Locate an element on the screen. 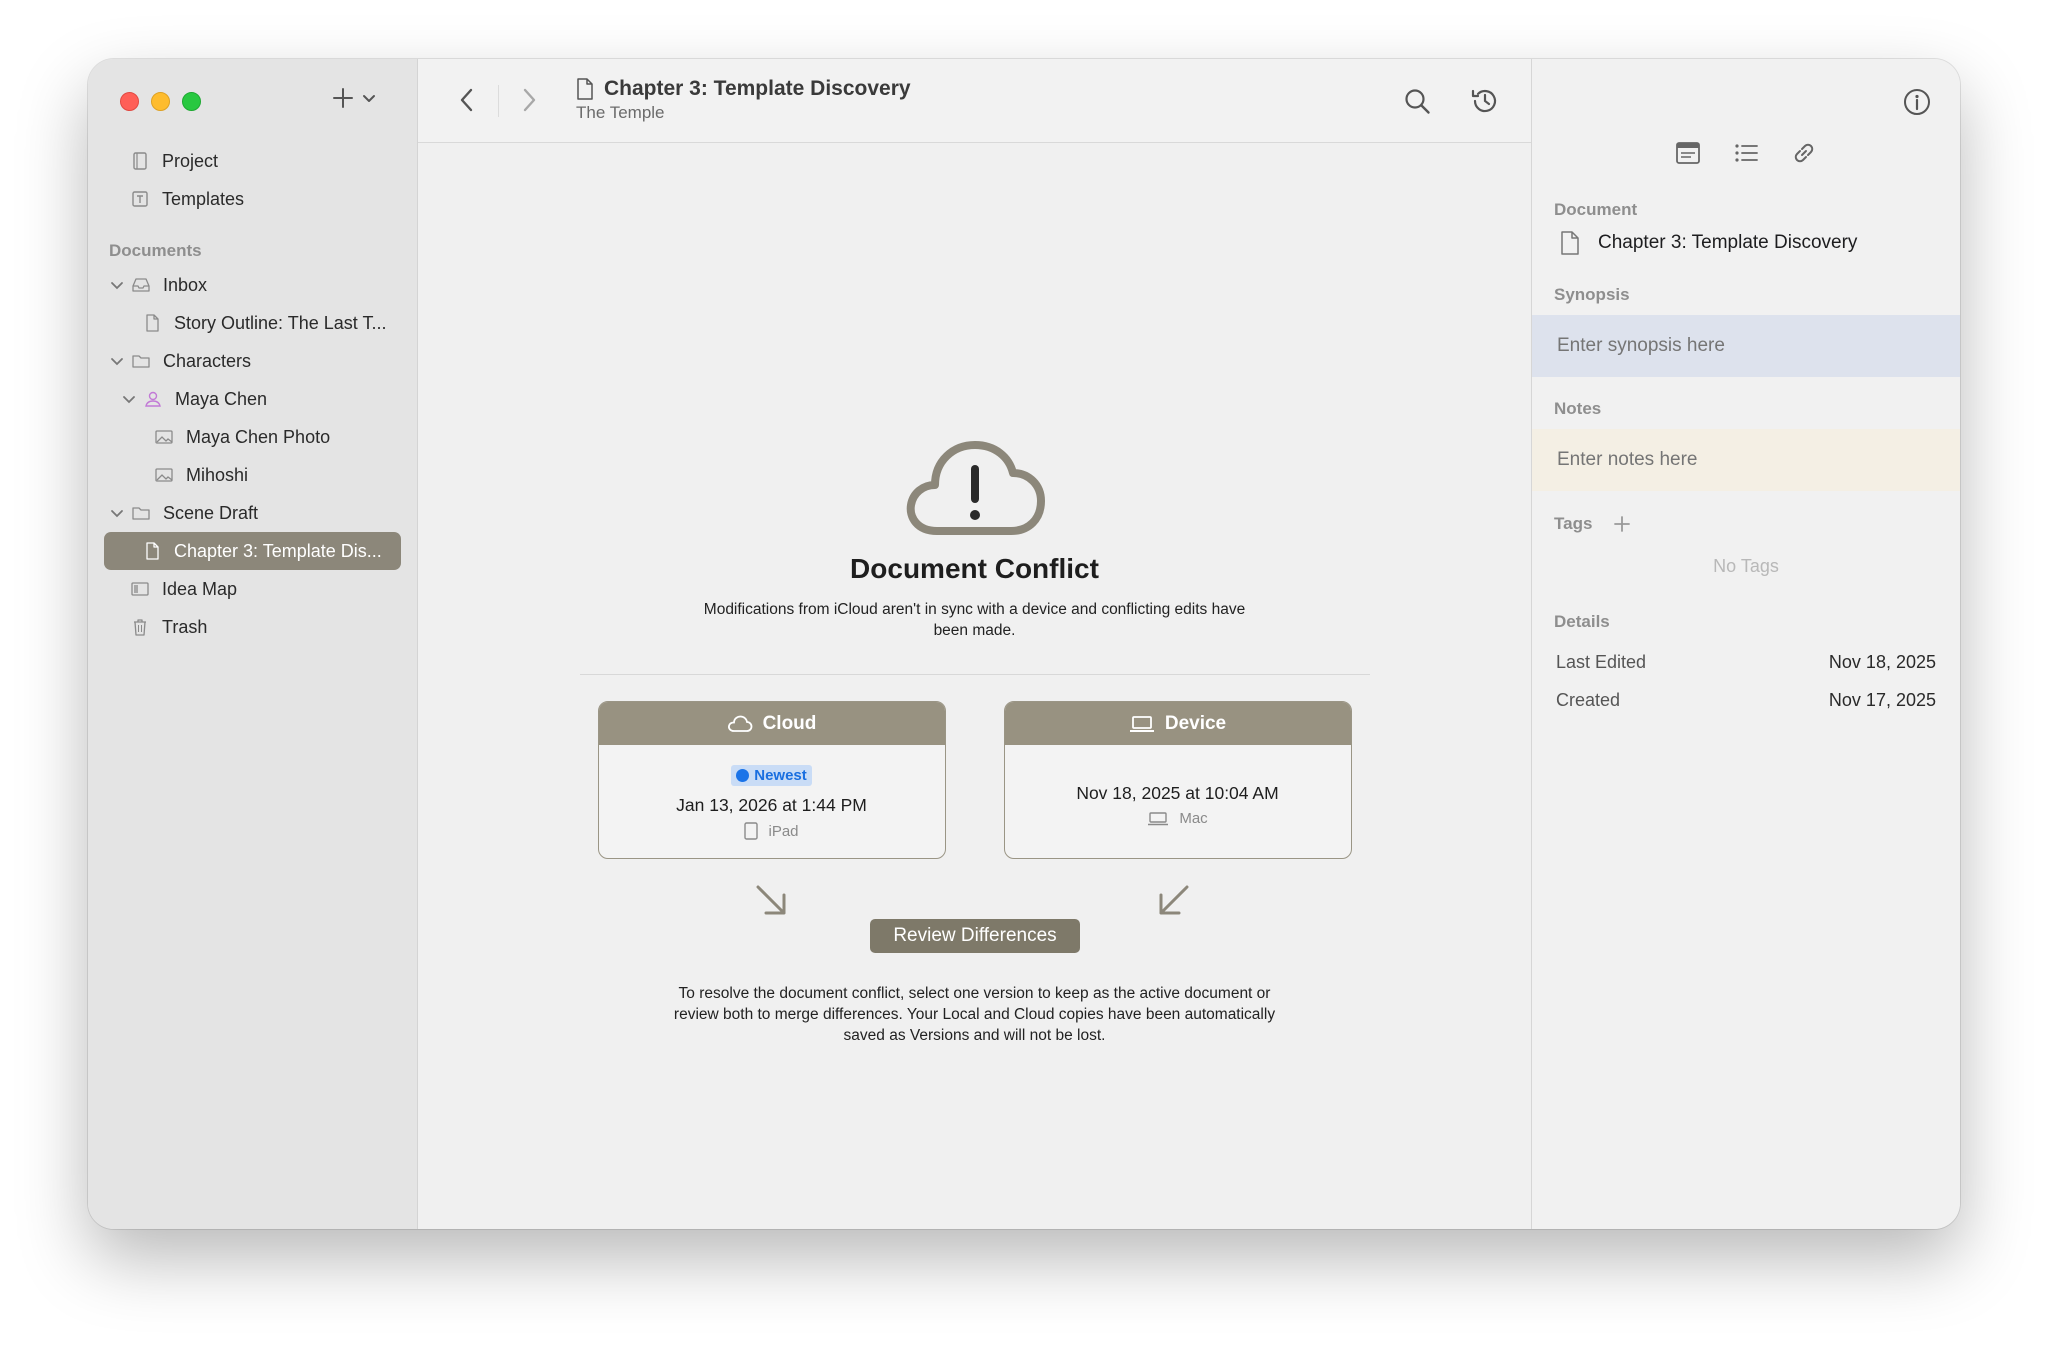 The image size is (2048, 1347). detail-value: Nov 17, 2025 is located at coordinates (1882, 700).